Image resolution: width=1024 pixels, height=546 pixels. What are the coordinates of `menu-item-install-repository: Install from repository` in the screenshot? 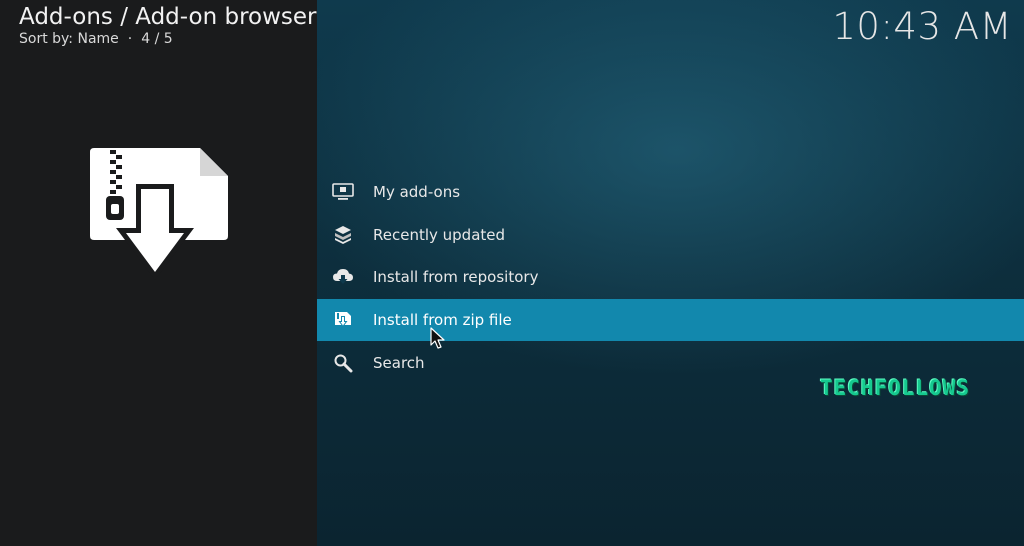 It's located at (670, 277).